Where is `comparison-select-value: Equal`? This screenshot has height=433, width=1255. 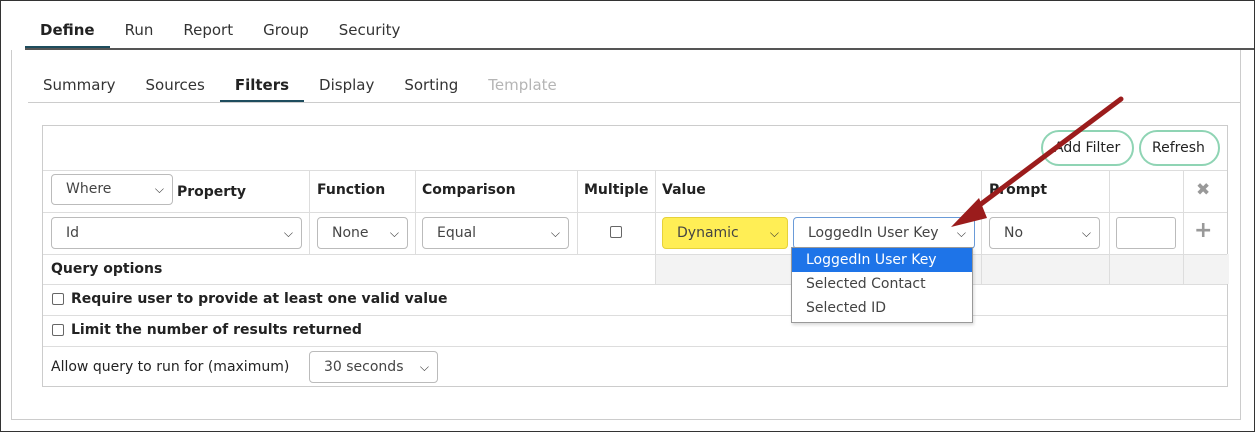 comparison-select-value: Equal is located at coordinates (457, 233).